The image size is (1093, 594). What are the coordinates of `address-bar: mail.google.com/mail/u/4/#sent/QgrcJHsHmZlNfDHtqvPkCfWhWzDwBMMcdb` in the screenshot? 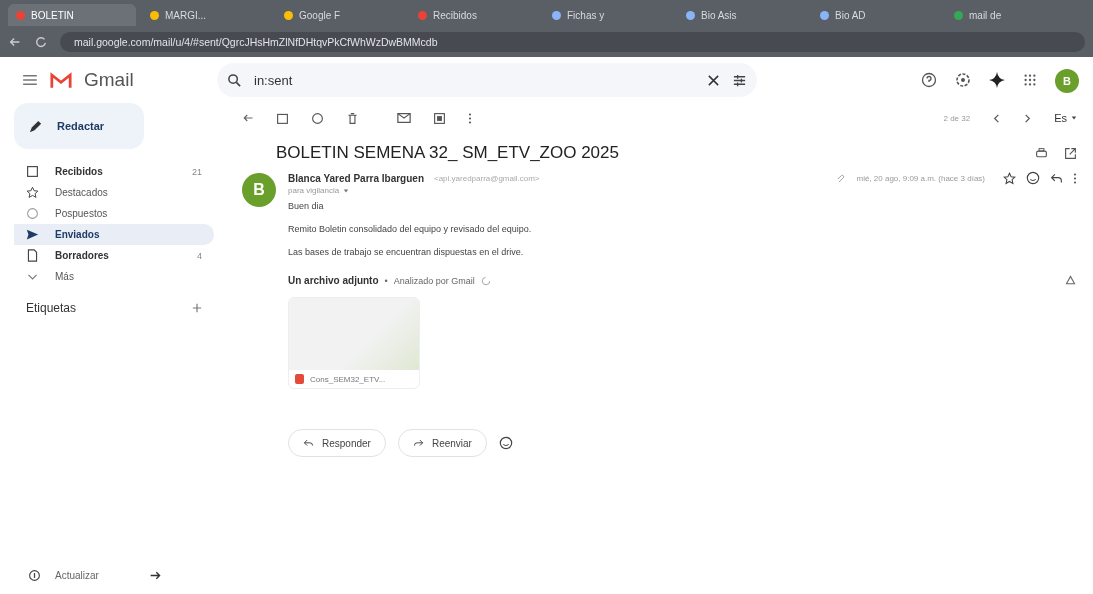 It's located at (572, 42).